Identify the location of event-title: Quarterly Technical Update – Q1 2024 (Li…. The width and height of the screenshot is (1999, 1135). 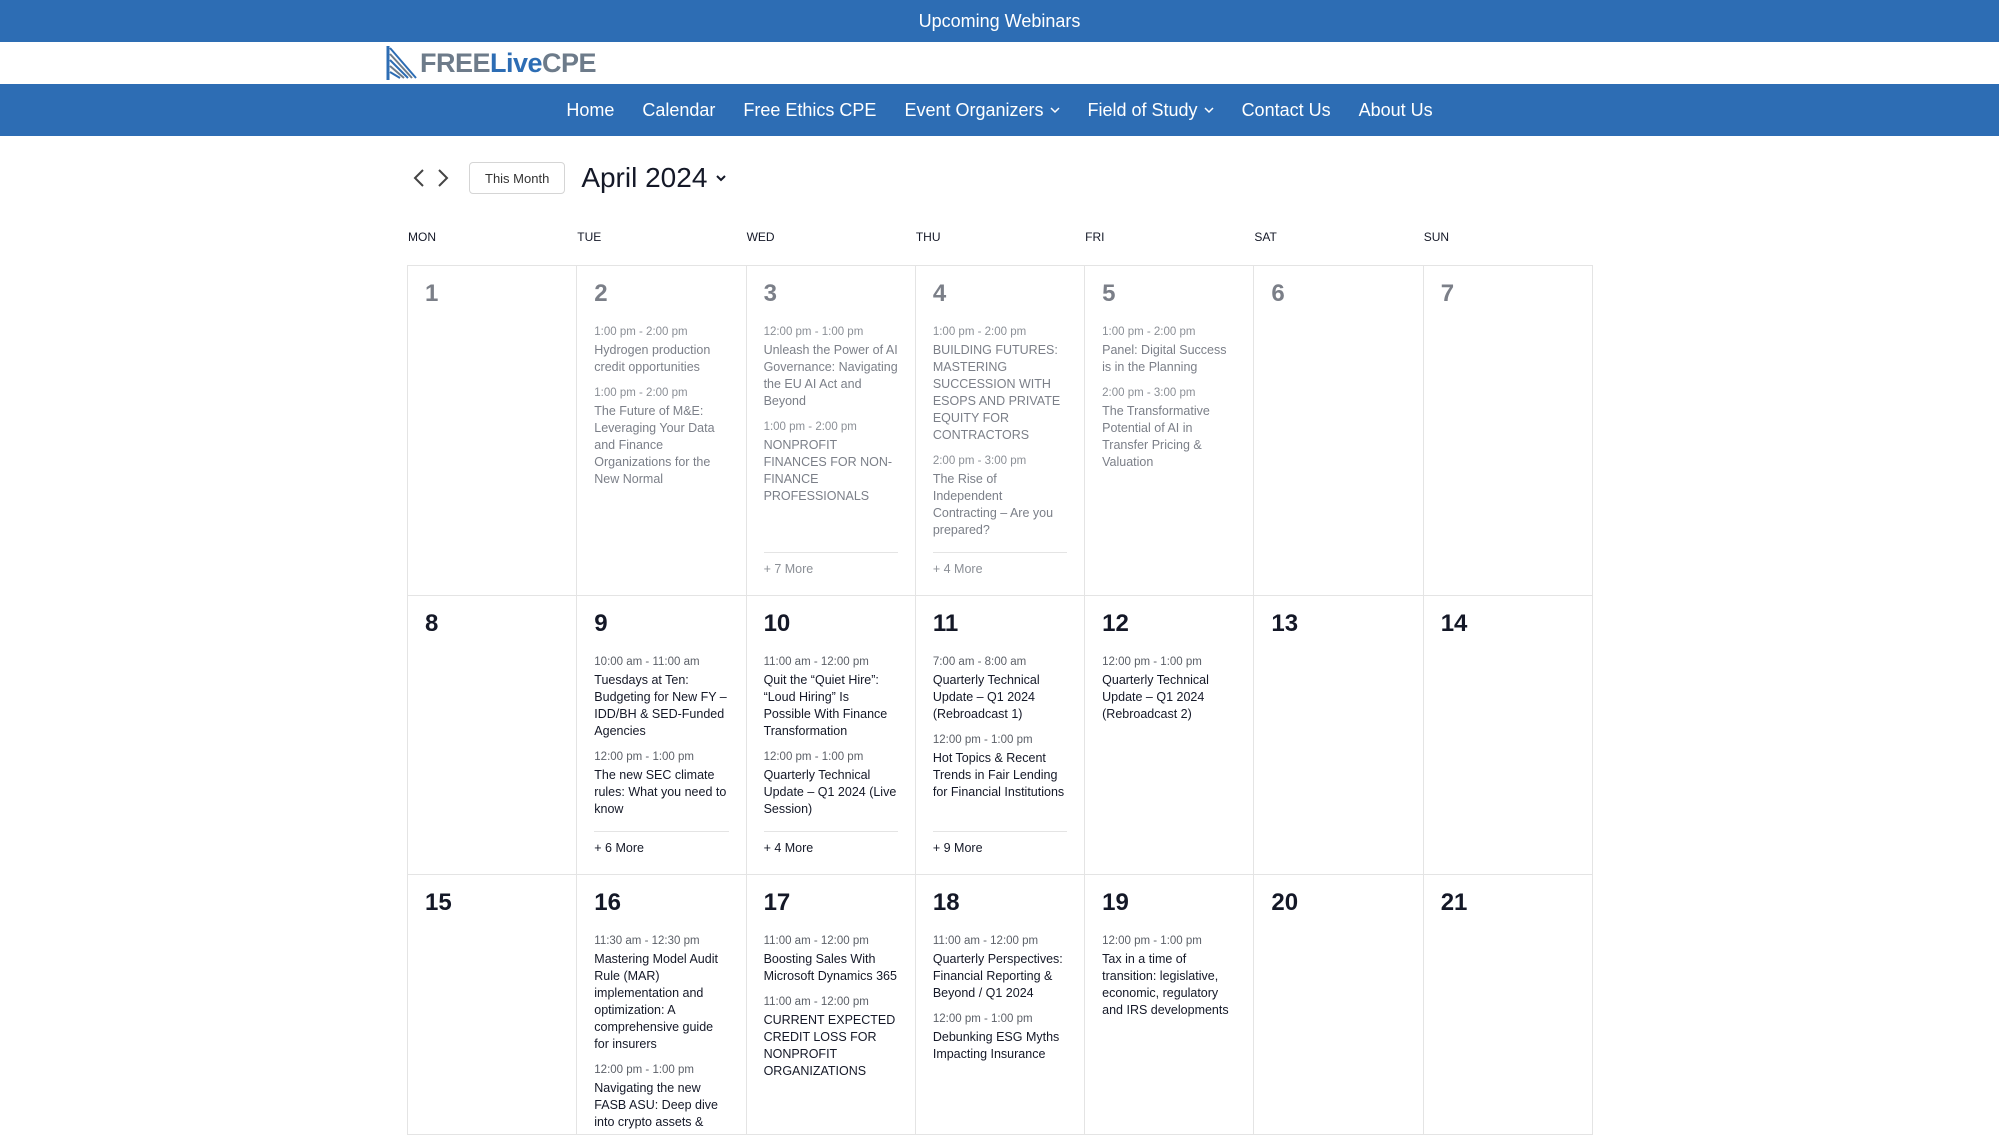
(831, 792).